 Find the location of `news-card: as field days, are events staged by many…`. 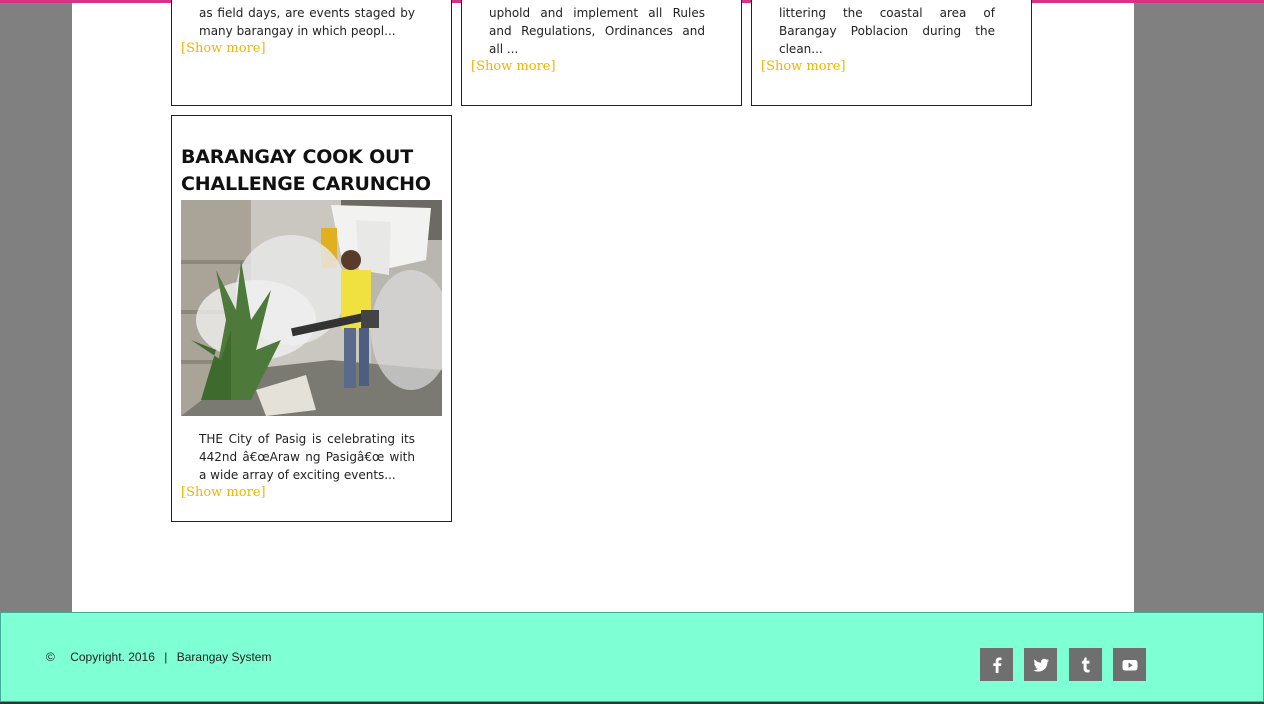

news-card: as field days, are events staged by many… is located at coordinates (311, 53).